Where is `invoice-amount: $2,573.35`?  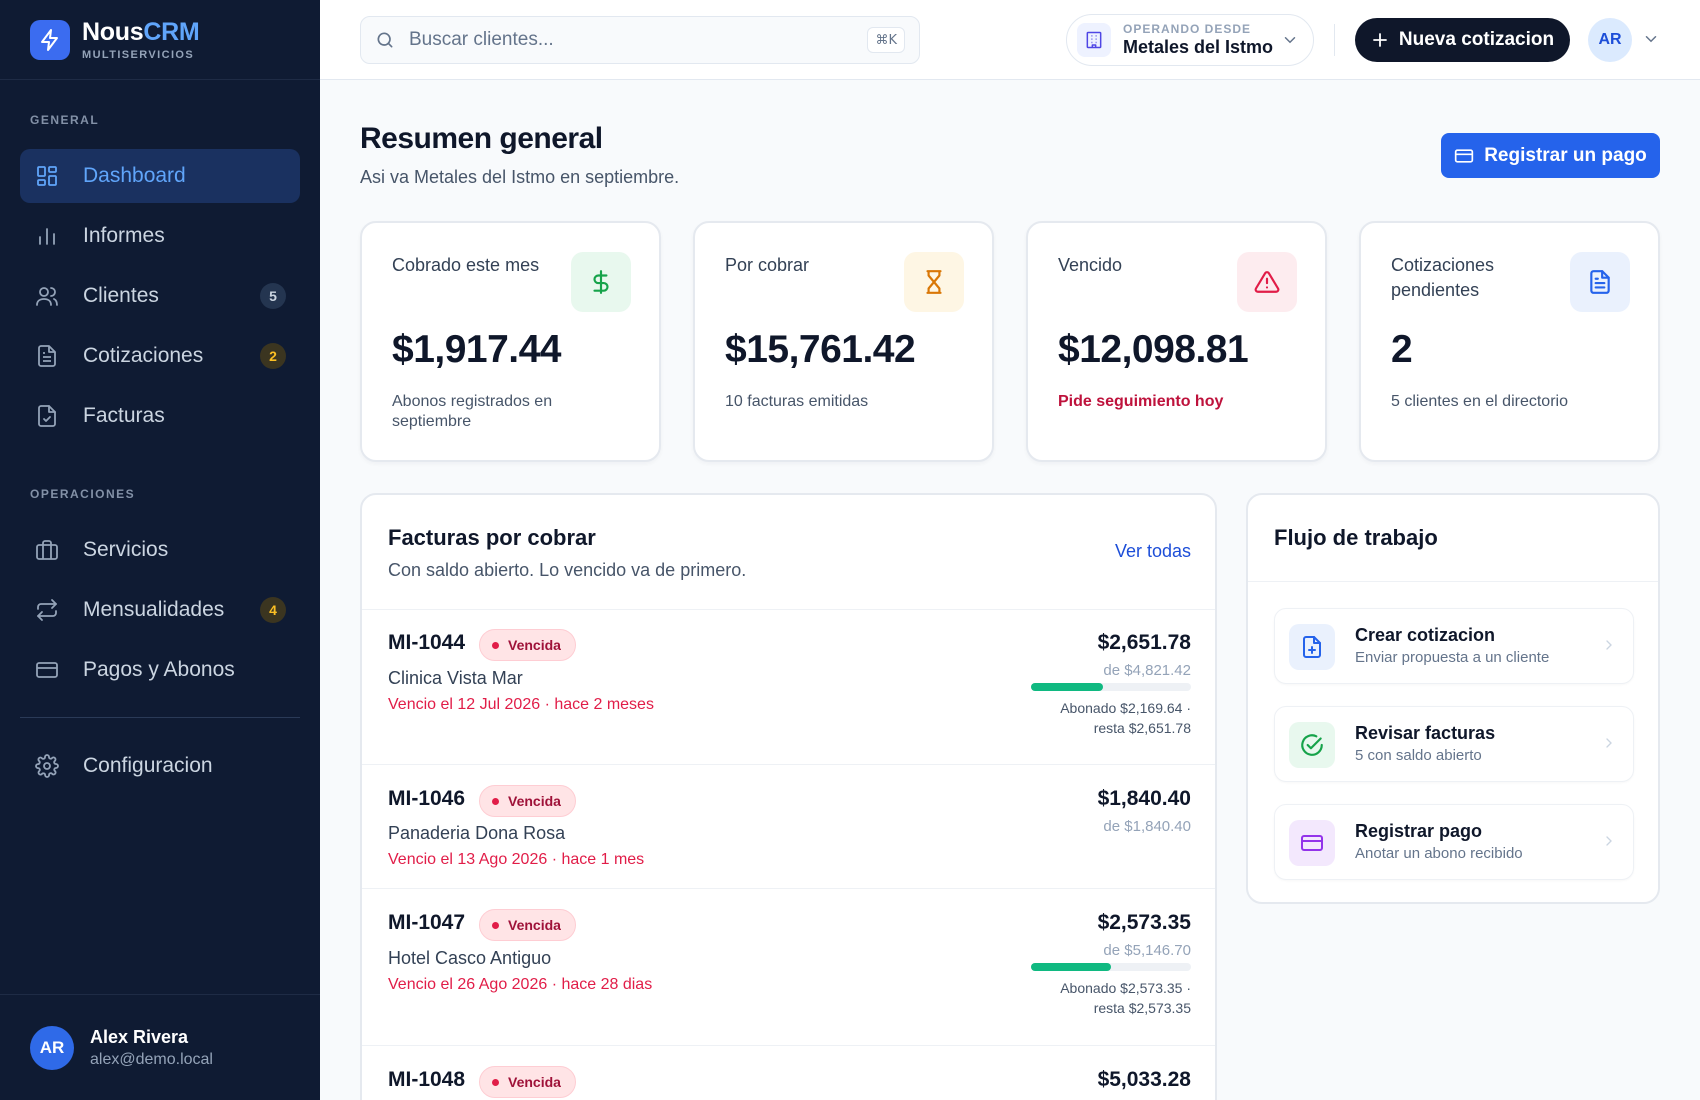 invoice-amount: $2,573.35 is located at coordinates (1144, 922).